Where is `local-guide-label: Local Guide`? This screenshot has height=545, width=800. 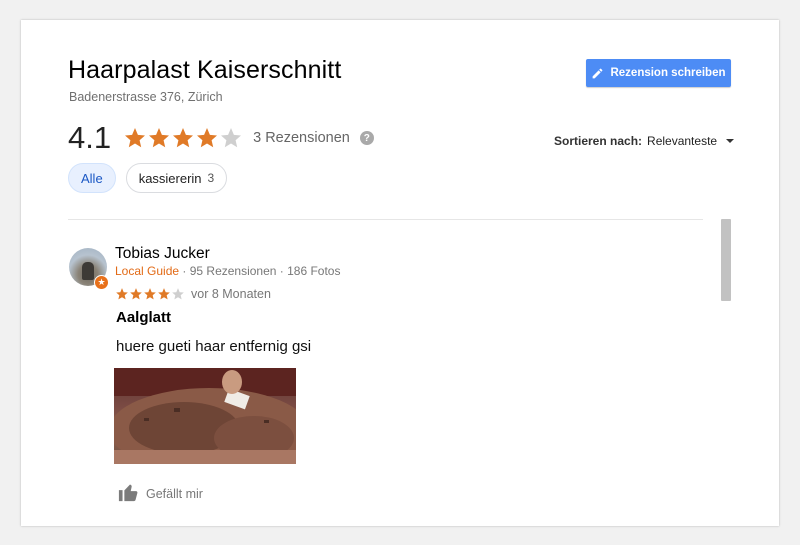
local-guide-label: Local Guide is located at coordinates (147, 271).